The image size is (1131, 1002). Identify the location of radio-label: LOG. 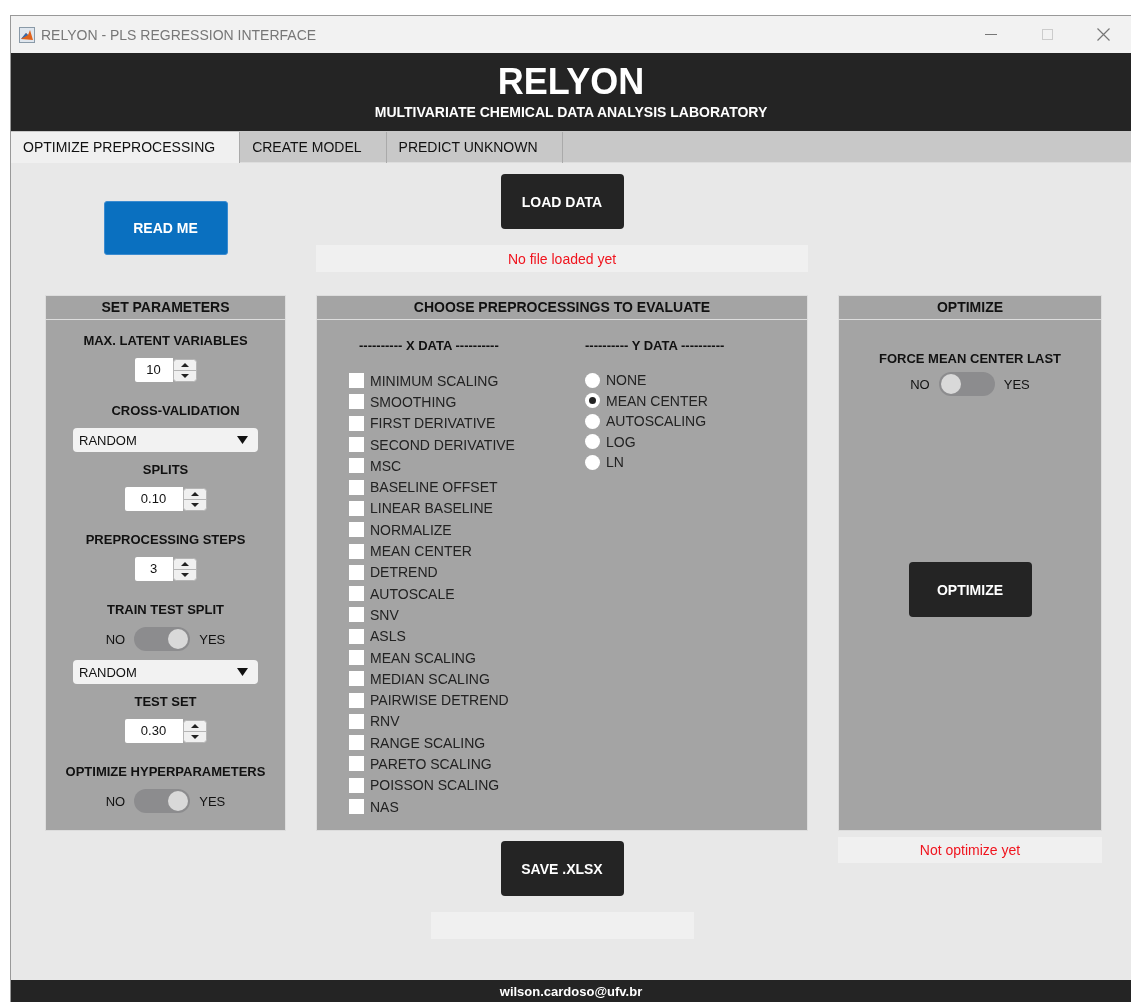
(621, 441).